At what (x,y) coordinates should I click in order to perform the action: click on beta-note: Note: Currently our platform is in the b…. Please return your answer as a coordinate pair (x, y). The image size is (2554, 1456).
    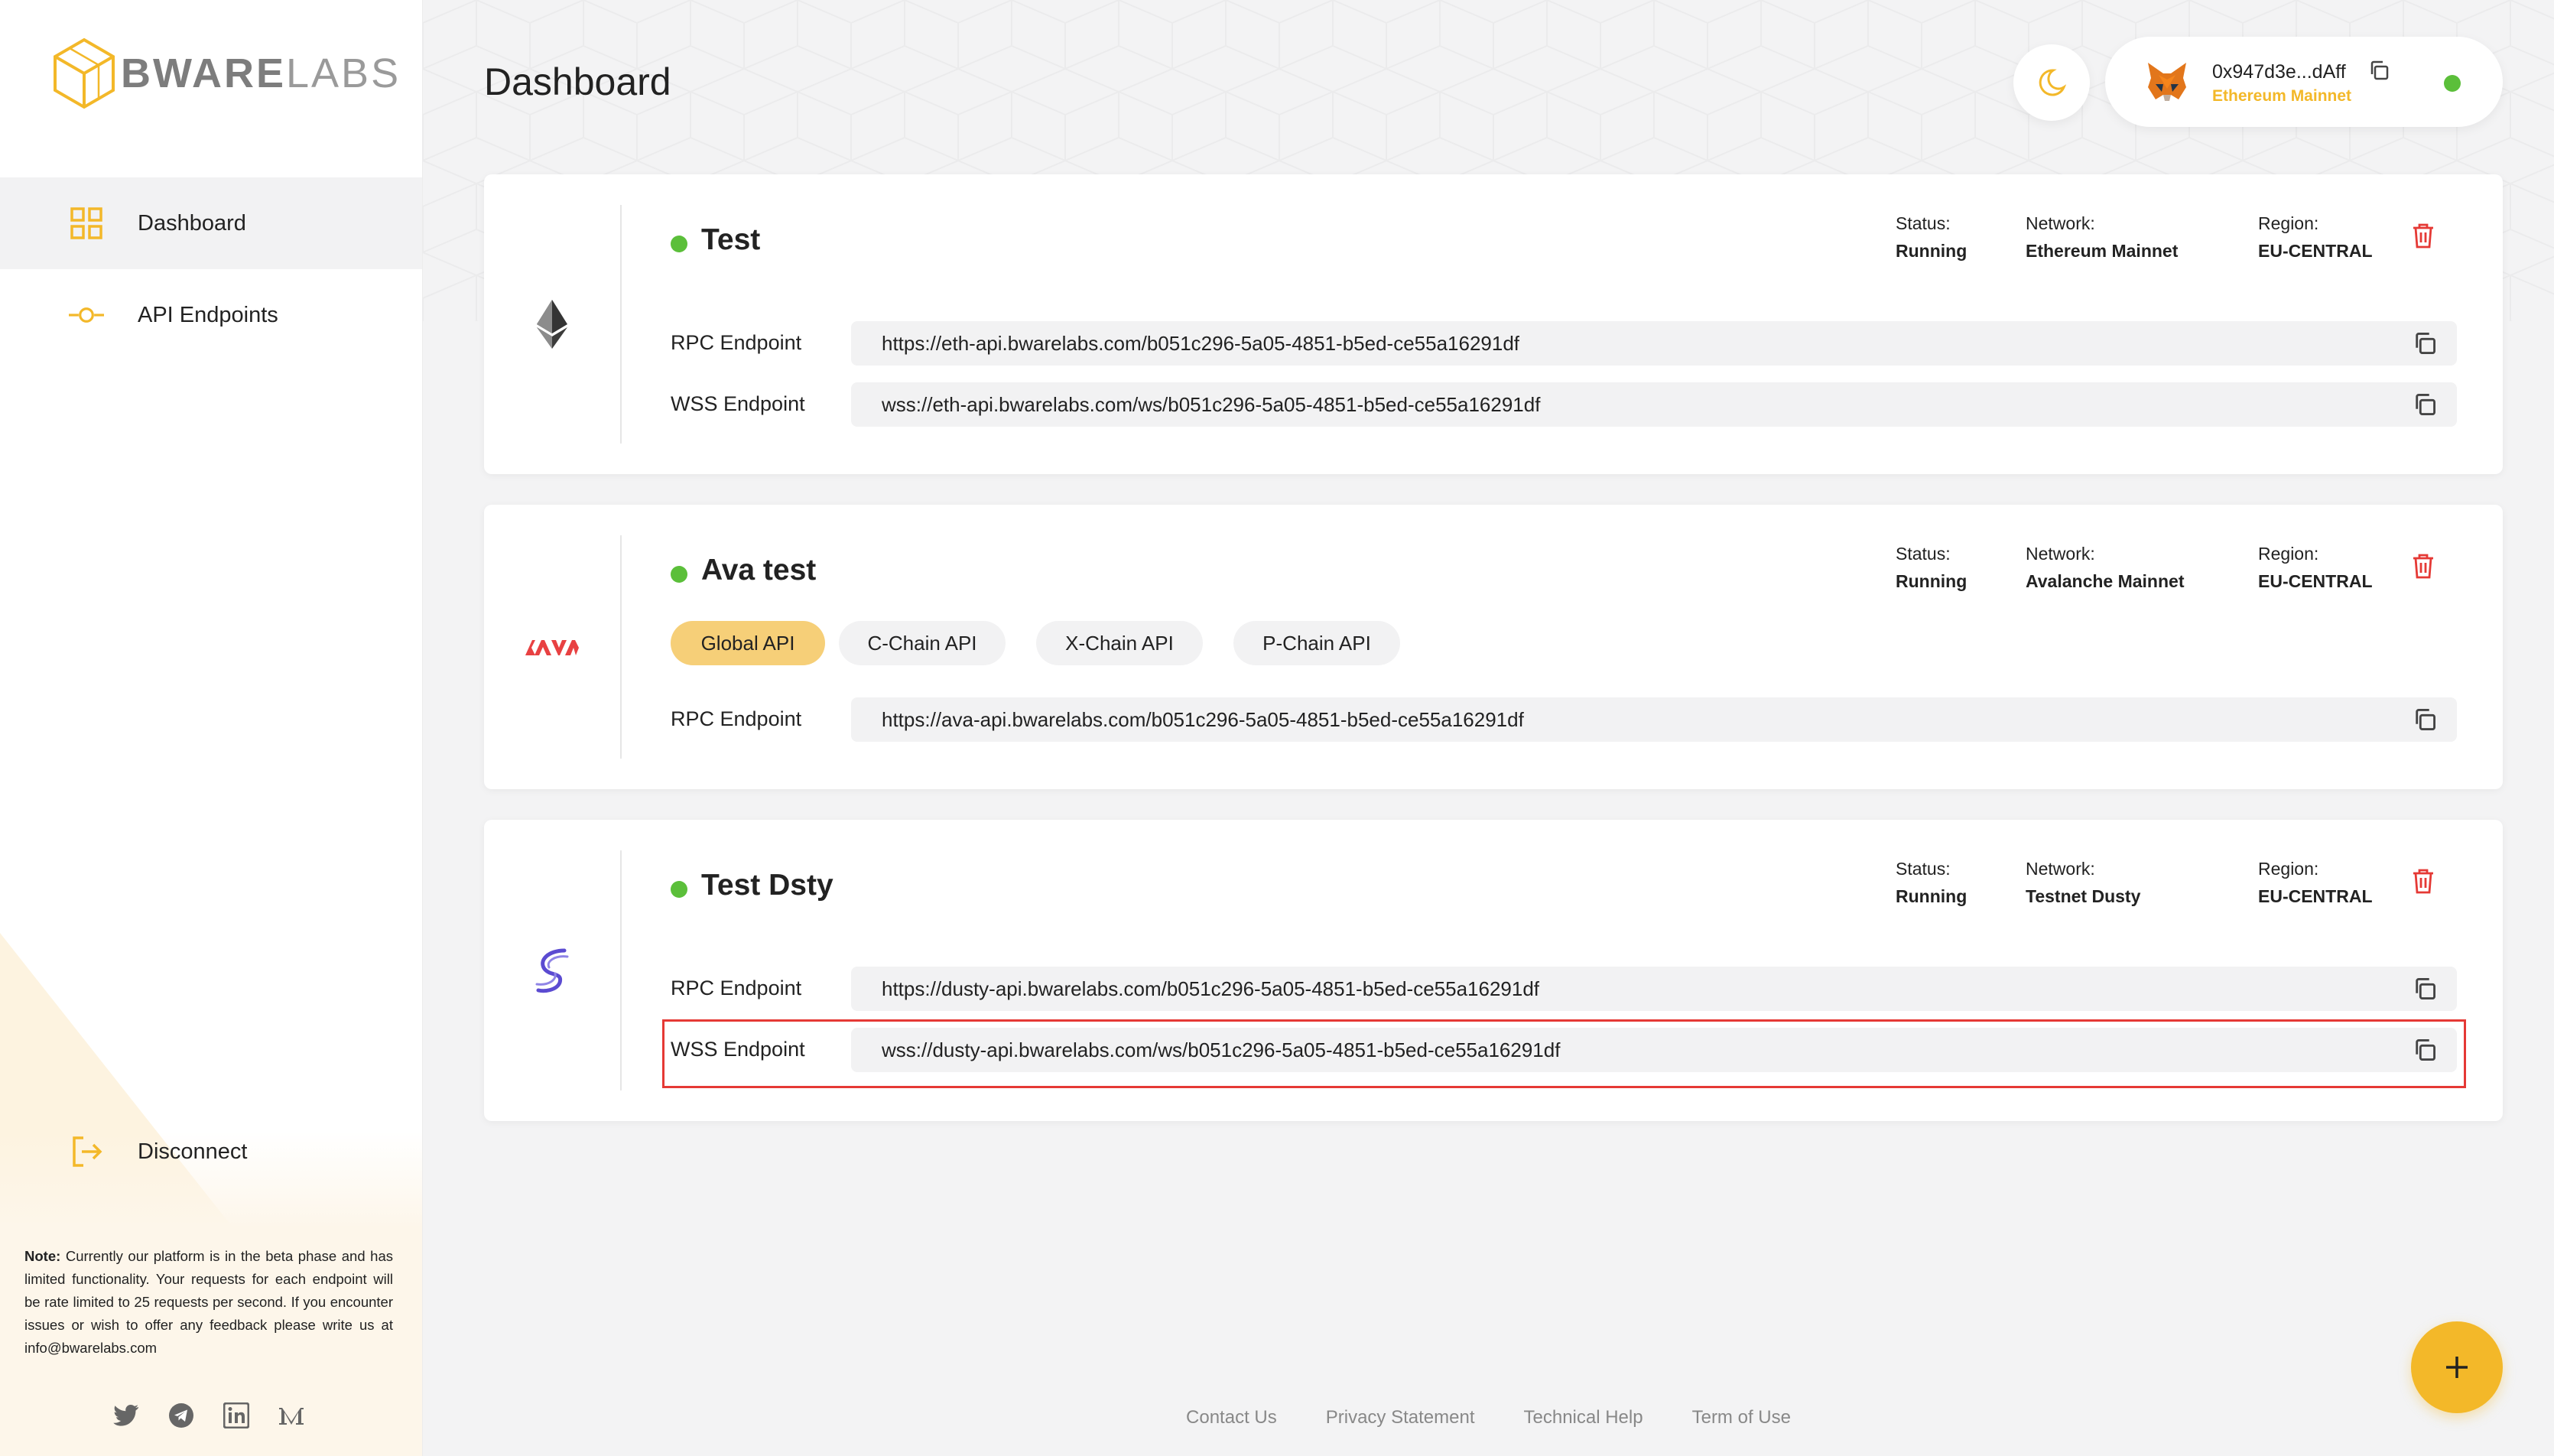
    Looking at the image, I should click on (208, 1302).